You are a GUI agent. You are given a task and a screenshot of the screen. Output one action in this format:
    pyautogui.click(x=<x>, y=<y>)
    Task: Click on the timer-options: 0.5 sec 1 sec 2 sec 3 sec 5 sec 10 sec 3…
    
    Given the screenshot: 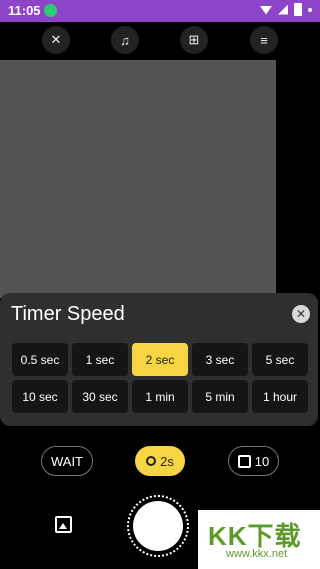 What is the action you would take?
    pyautogui.click(x=160, y=378)
    